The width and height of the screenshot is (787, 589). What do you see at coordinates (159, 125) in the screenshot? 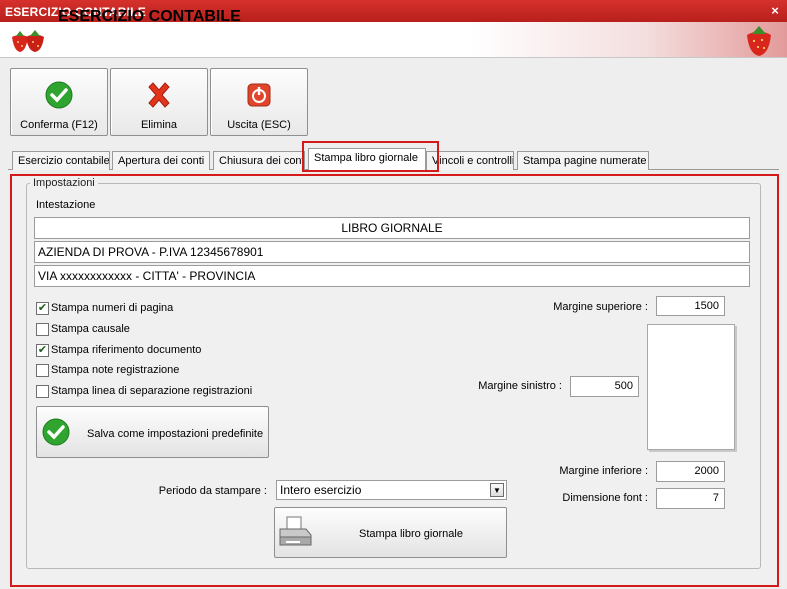
I see `delete-label: Elimina` at bounding box center [159, 125].